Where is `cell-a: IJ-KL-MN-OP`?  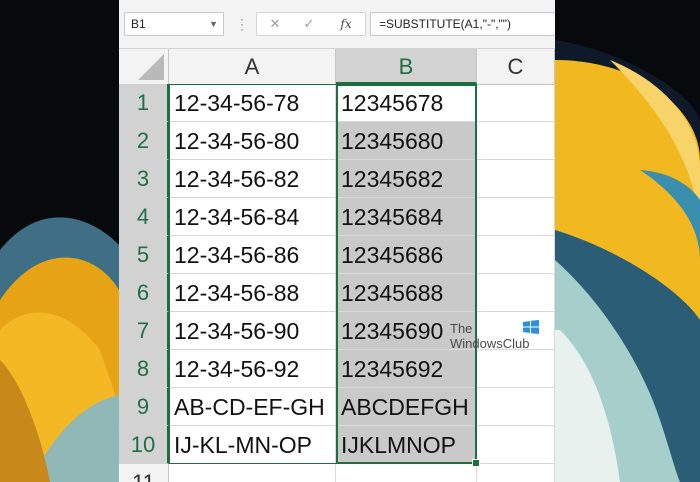 cell-a: IJ-KL-MN-OP is located at coordinates (252, 445).